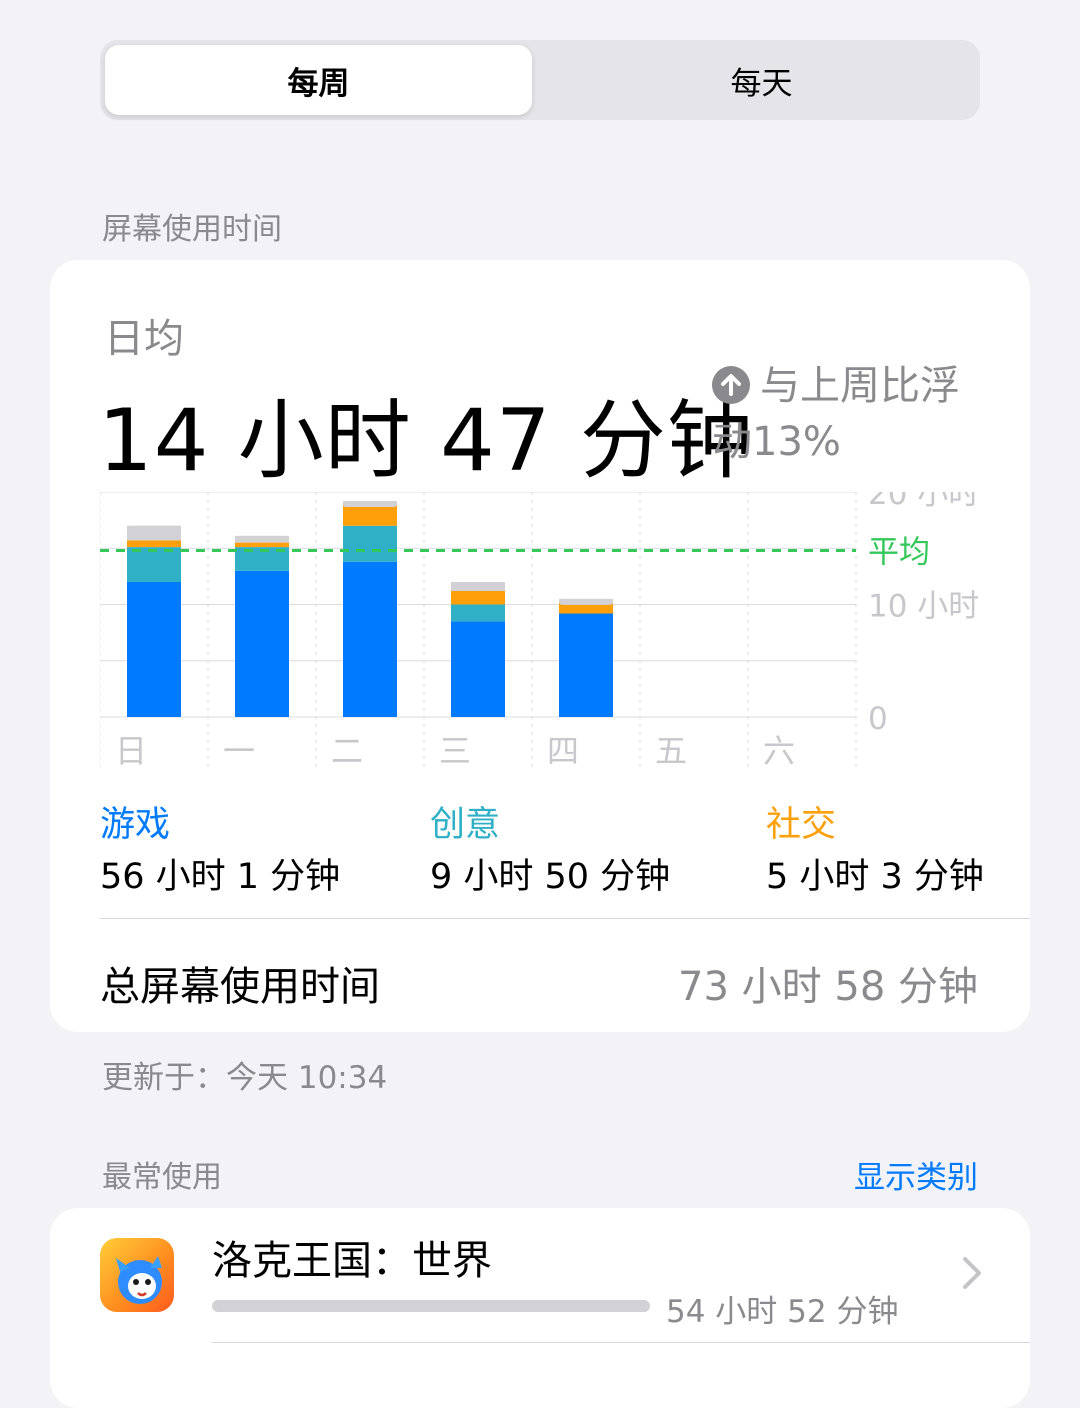 The image size is (1080, 1408). What do you see at coordinates (972, 1275) in the screenshot?
I see `chevron-right-icon` at bounding box center [972, 1275].